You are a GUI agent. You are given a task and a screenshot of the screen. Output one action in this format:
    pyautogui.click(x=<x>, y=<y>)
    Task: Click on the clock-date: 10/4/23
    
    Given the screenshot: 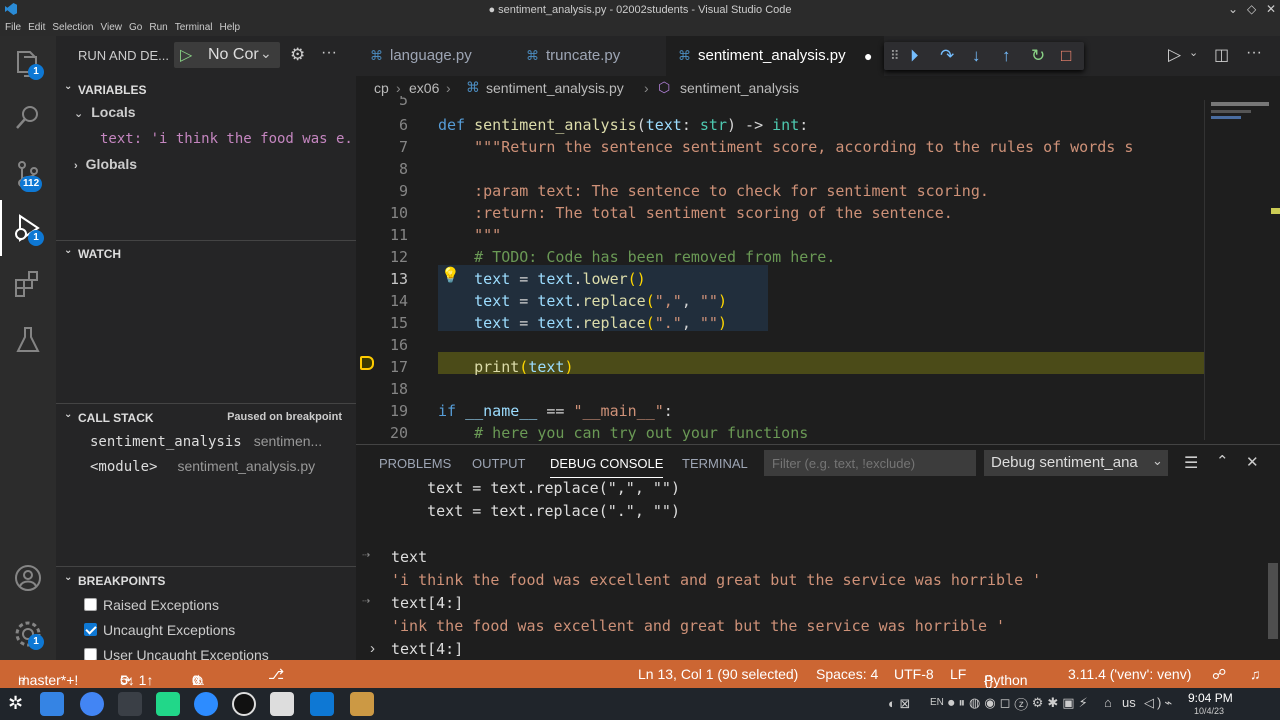 What is the action you would take?
    pyautogui.click(x=1209, y=711)
    